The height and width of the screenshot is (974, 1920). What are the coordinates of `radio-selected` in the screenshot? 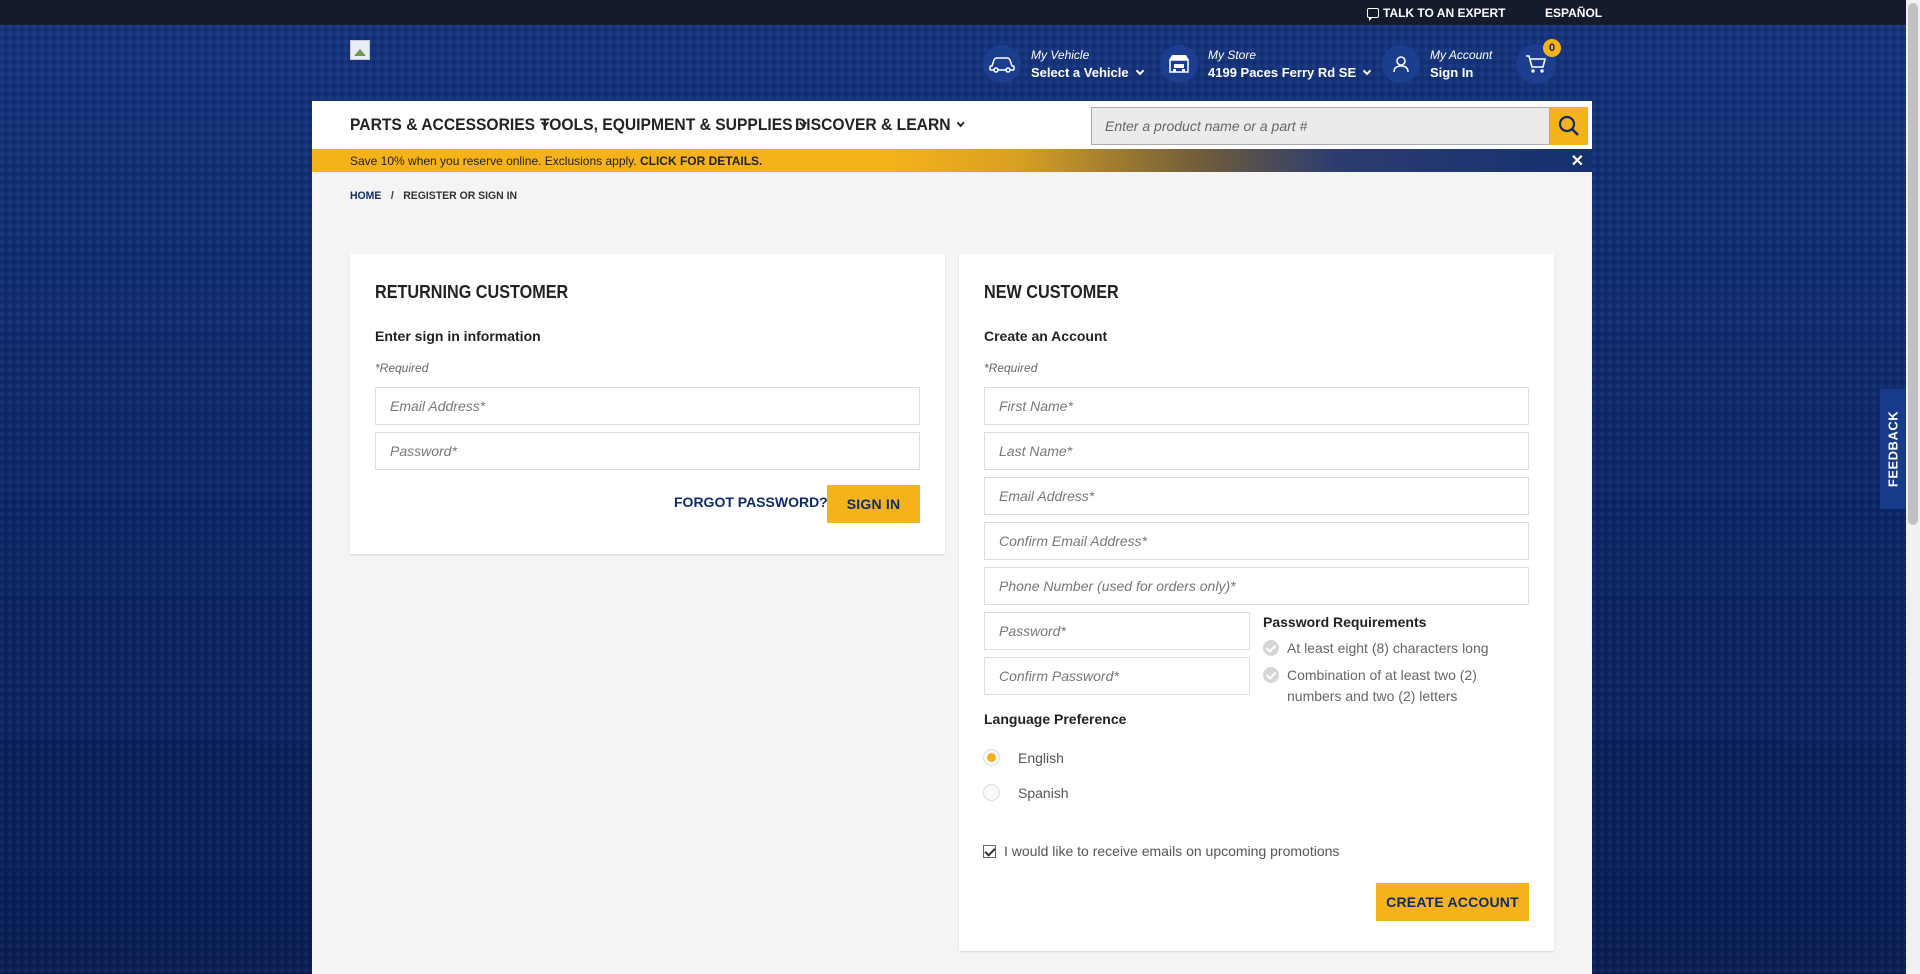 It's located at (991, 757).